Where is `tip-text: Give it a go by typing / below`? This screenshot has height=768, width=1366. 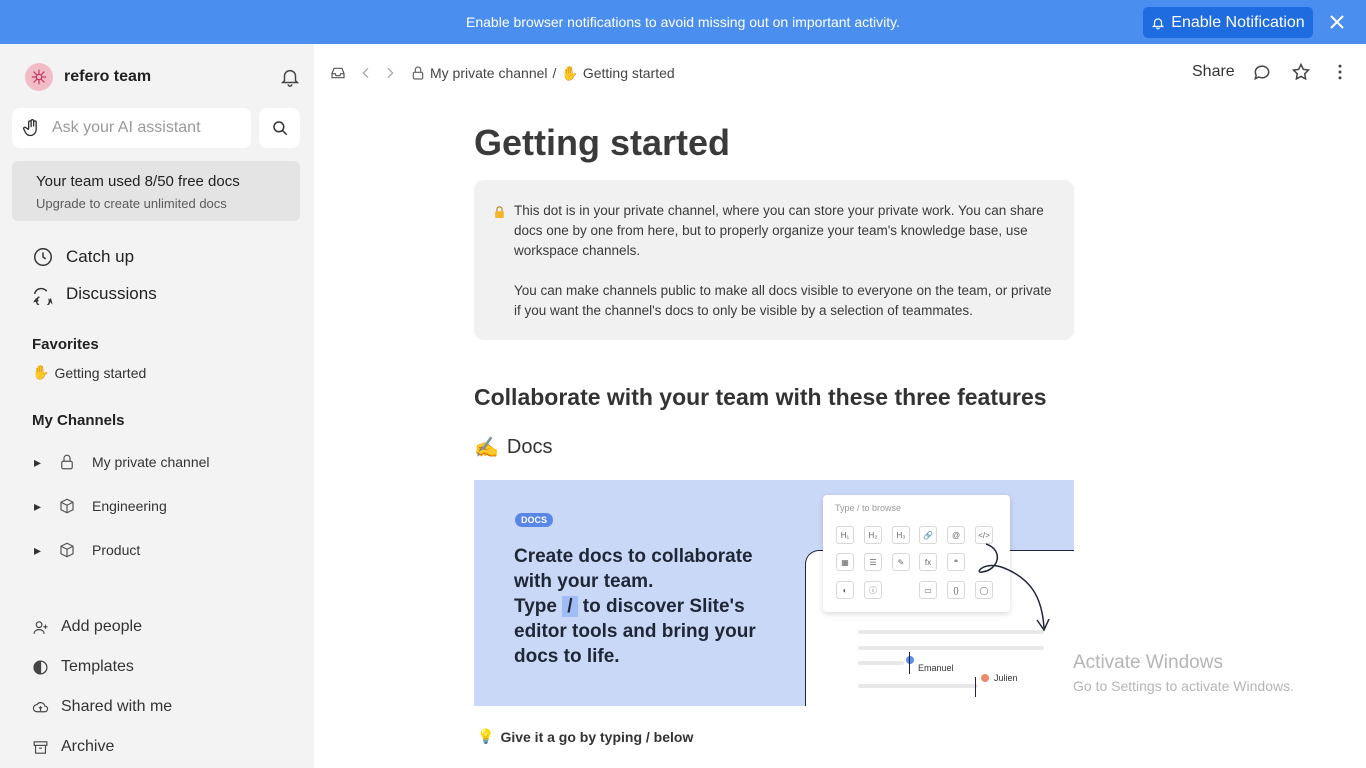 tip-text: Give it a go by typing / below is located at coordinates (597, 736).